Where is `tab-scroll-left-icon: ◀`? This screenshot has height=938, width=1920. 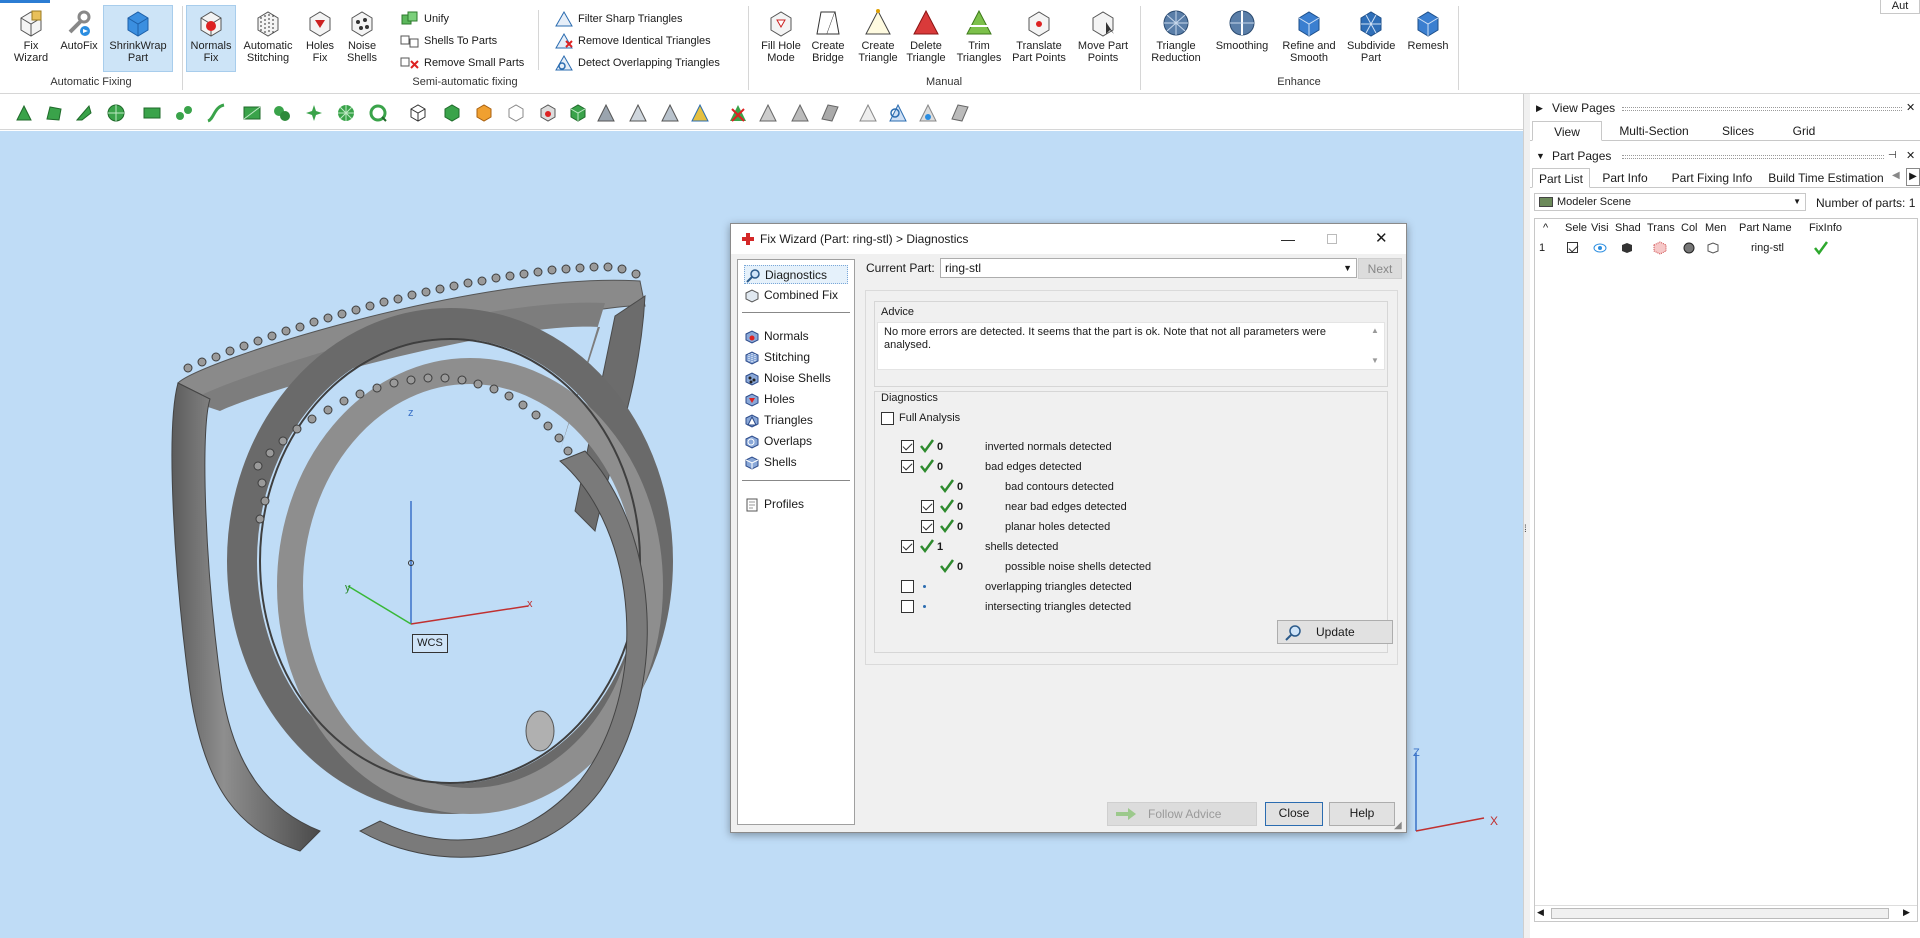 tab-scroll-left-icon: ◀ is located at coordinates (1896, 175).